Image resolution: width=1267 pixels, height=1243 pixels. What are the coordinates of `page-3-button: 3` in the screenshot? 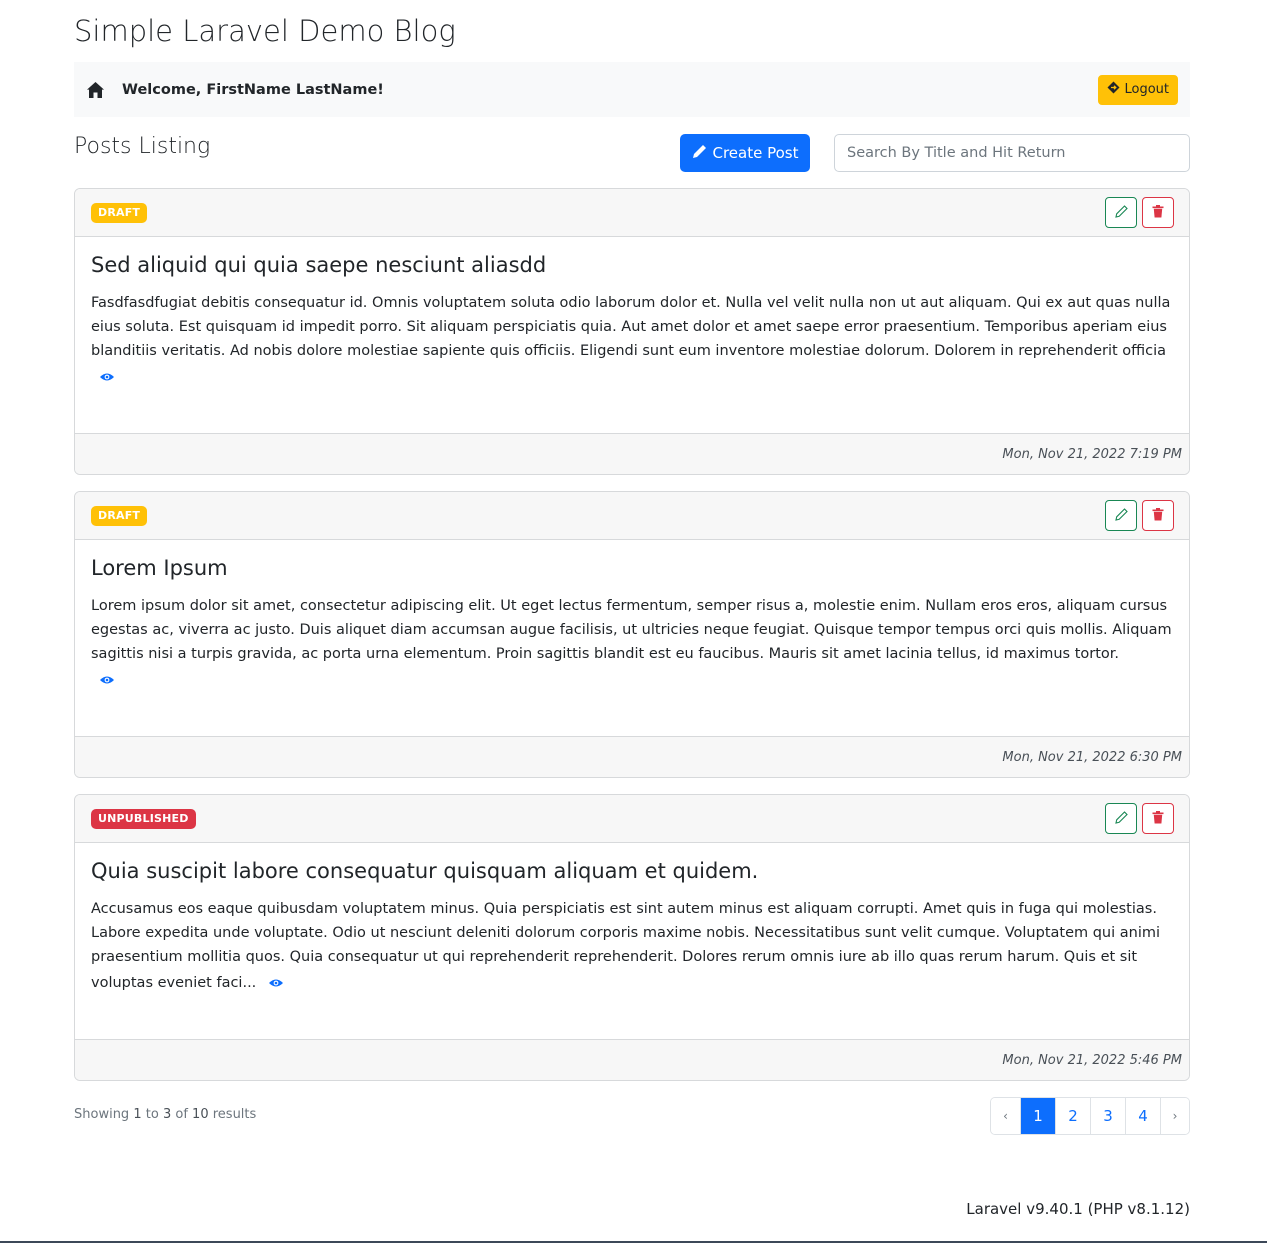 It's located at (1107, 1116).